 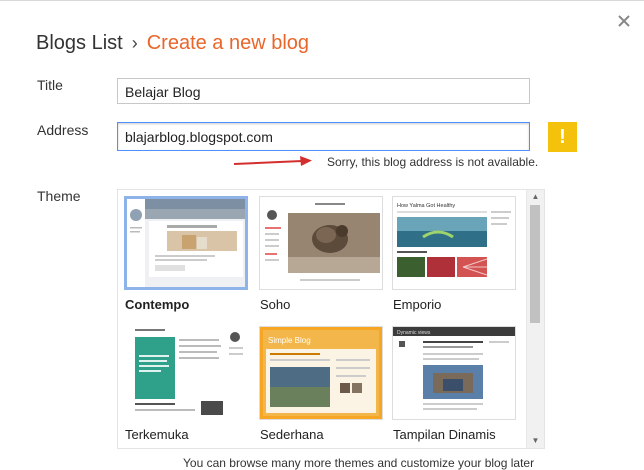 What do you see at coordinates (321, 373) in the screenshot?
I see `theme-thumbnail-sederhana: Simple Blog` at bounding box center [321, 373].